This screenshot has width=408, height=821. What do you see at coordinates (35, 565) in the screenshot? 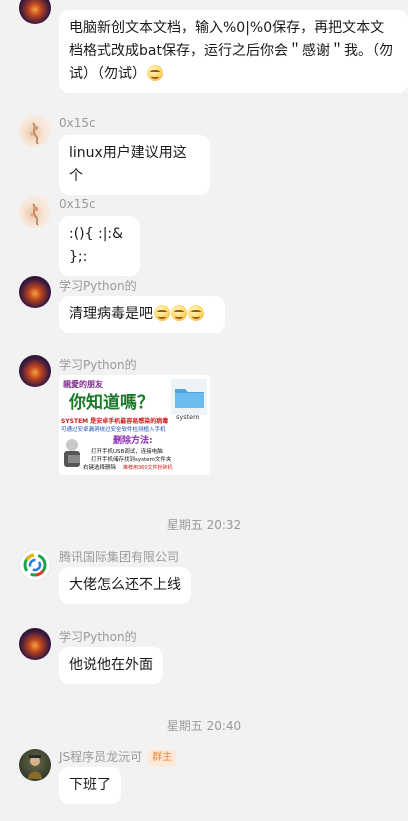
I see `tencent-logo-icon` at bounding box center [35, 565].